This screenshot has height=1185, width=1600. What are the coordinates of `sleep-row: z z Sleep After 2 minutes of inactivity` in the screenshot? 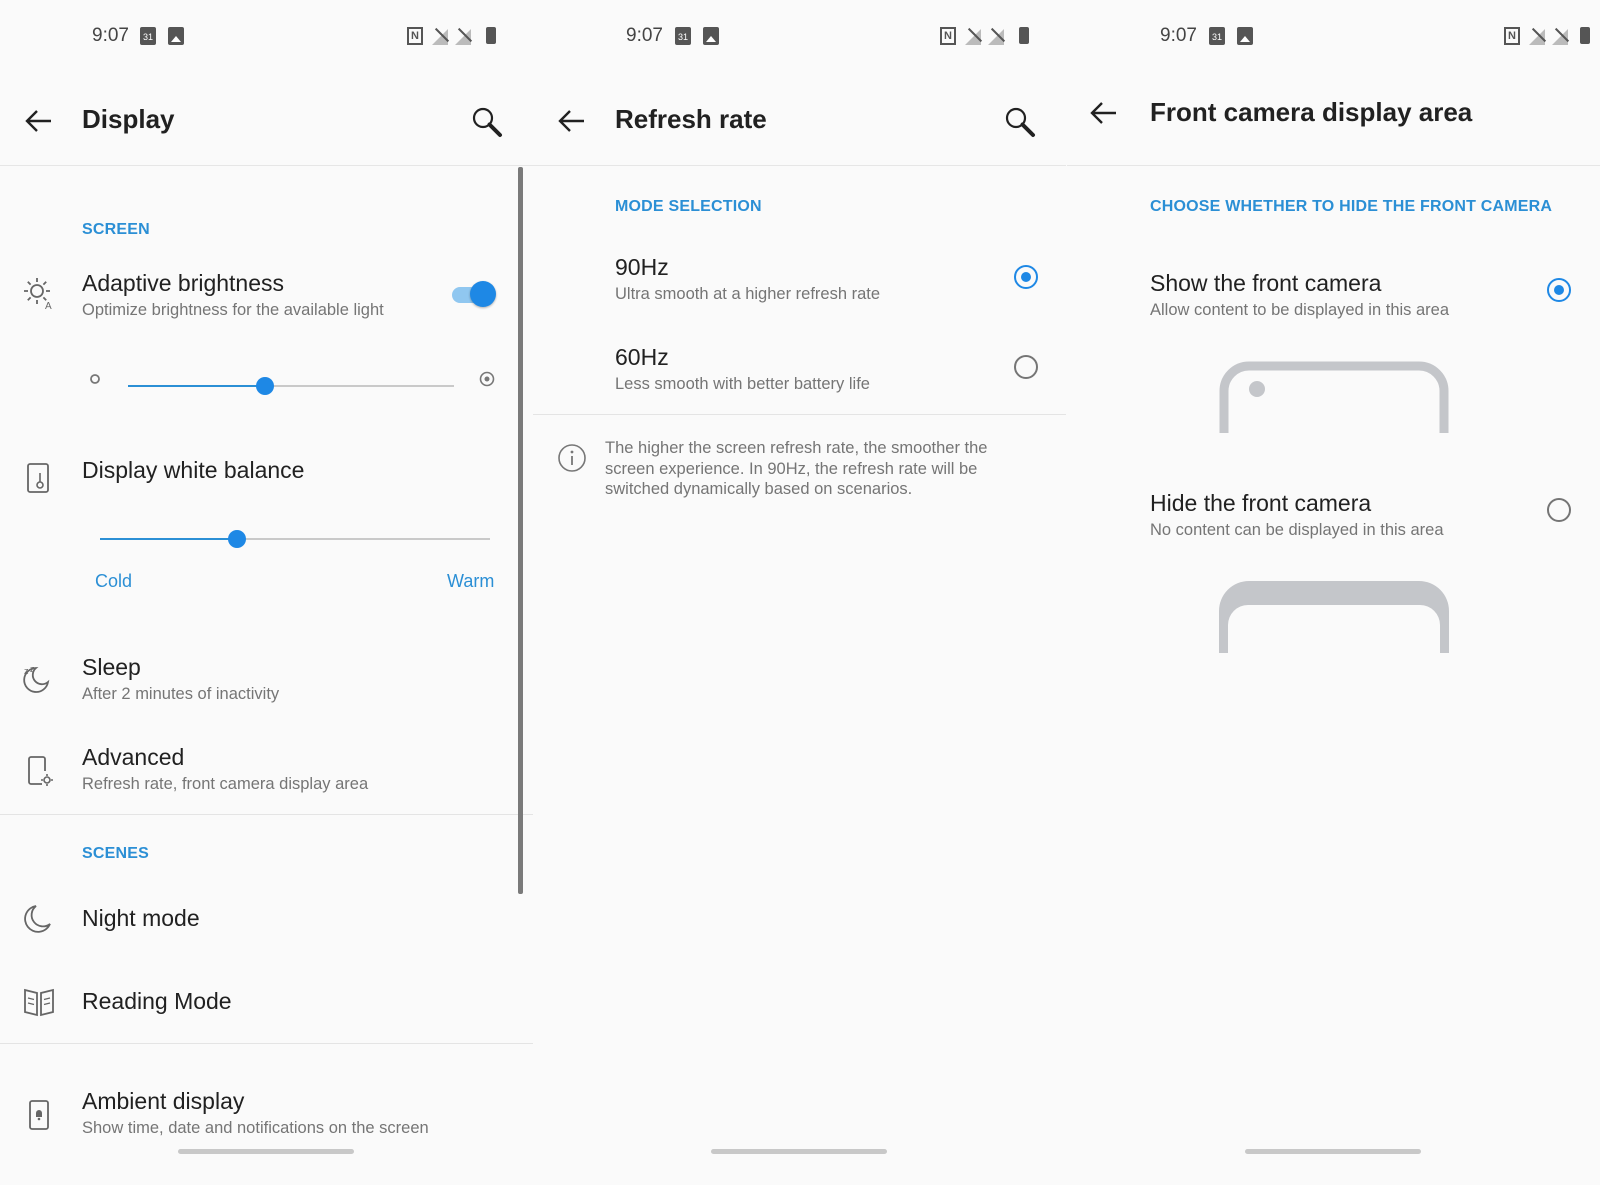 It's located at (266, 682).